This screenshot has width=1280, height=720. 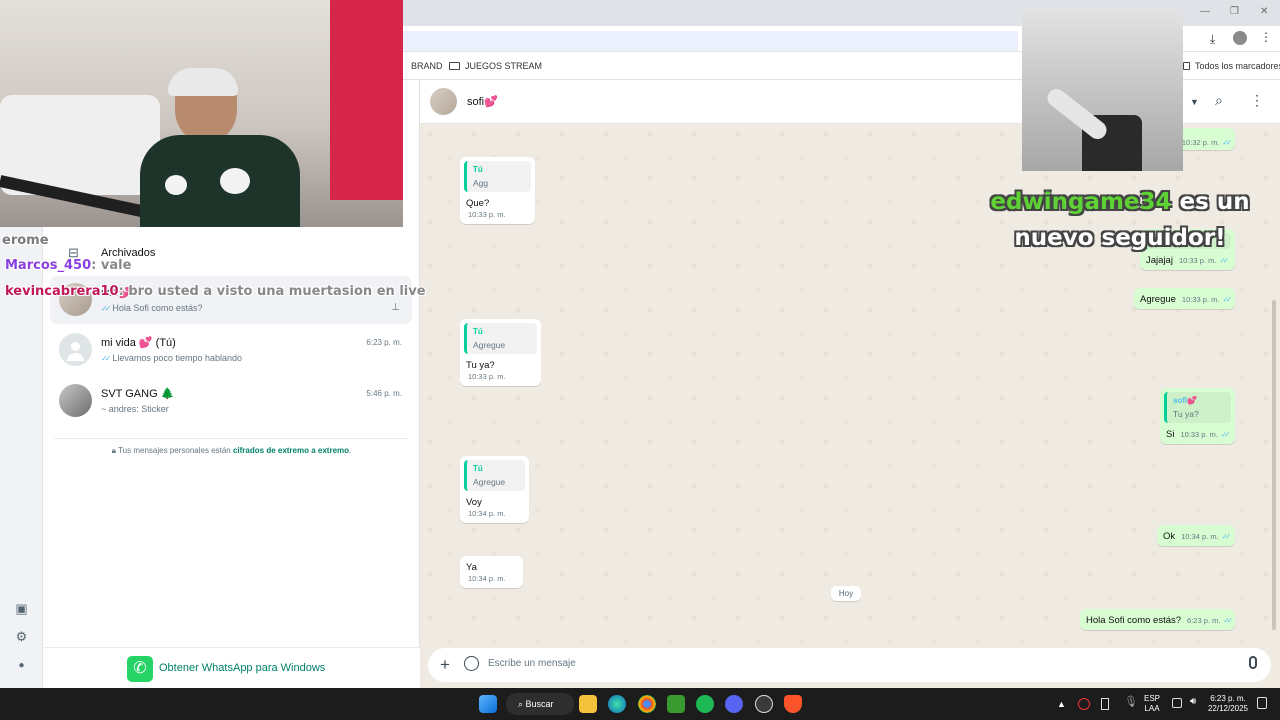 I want to click on taskbar-search: ⌕ Buscar, so click(x=540, y=704).